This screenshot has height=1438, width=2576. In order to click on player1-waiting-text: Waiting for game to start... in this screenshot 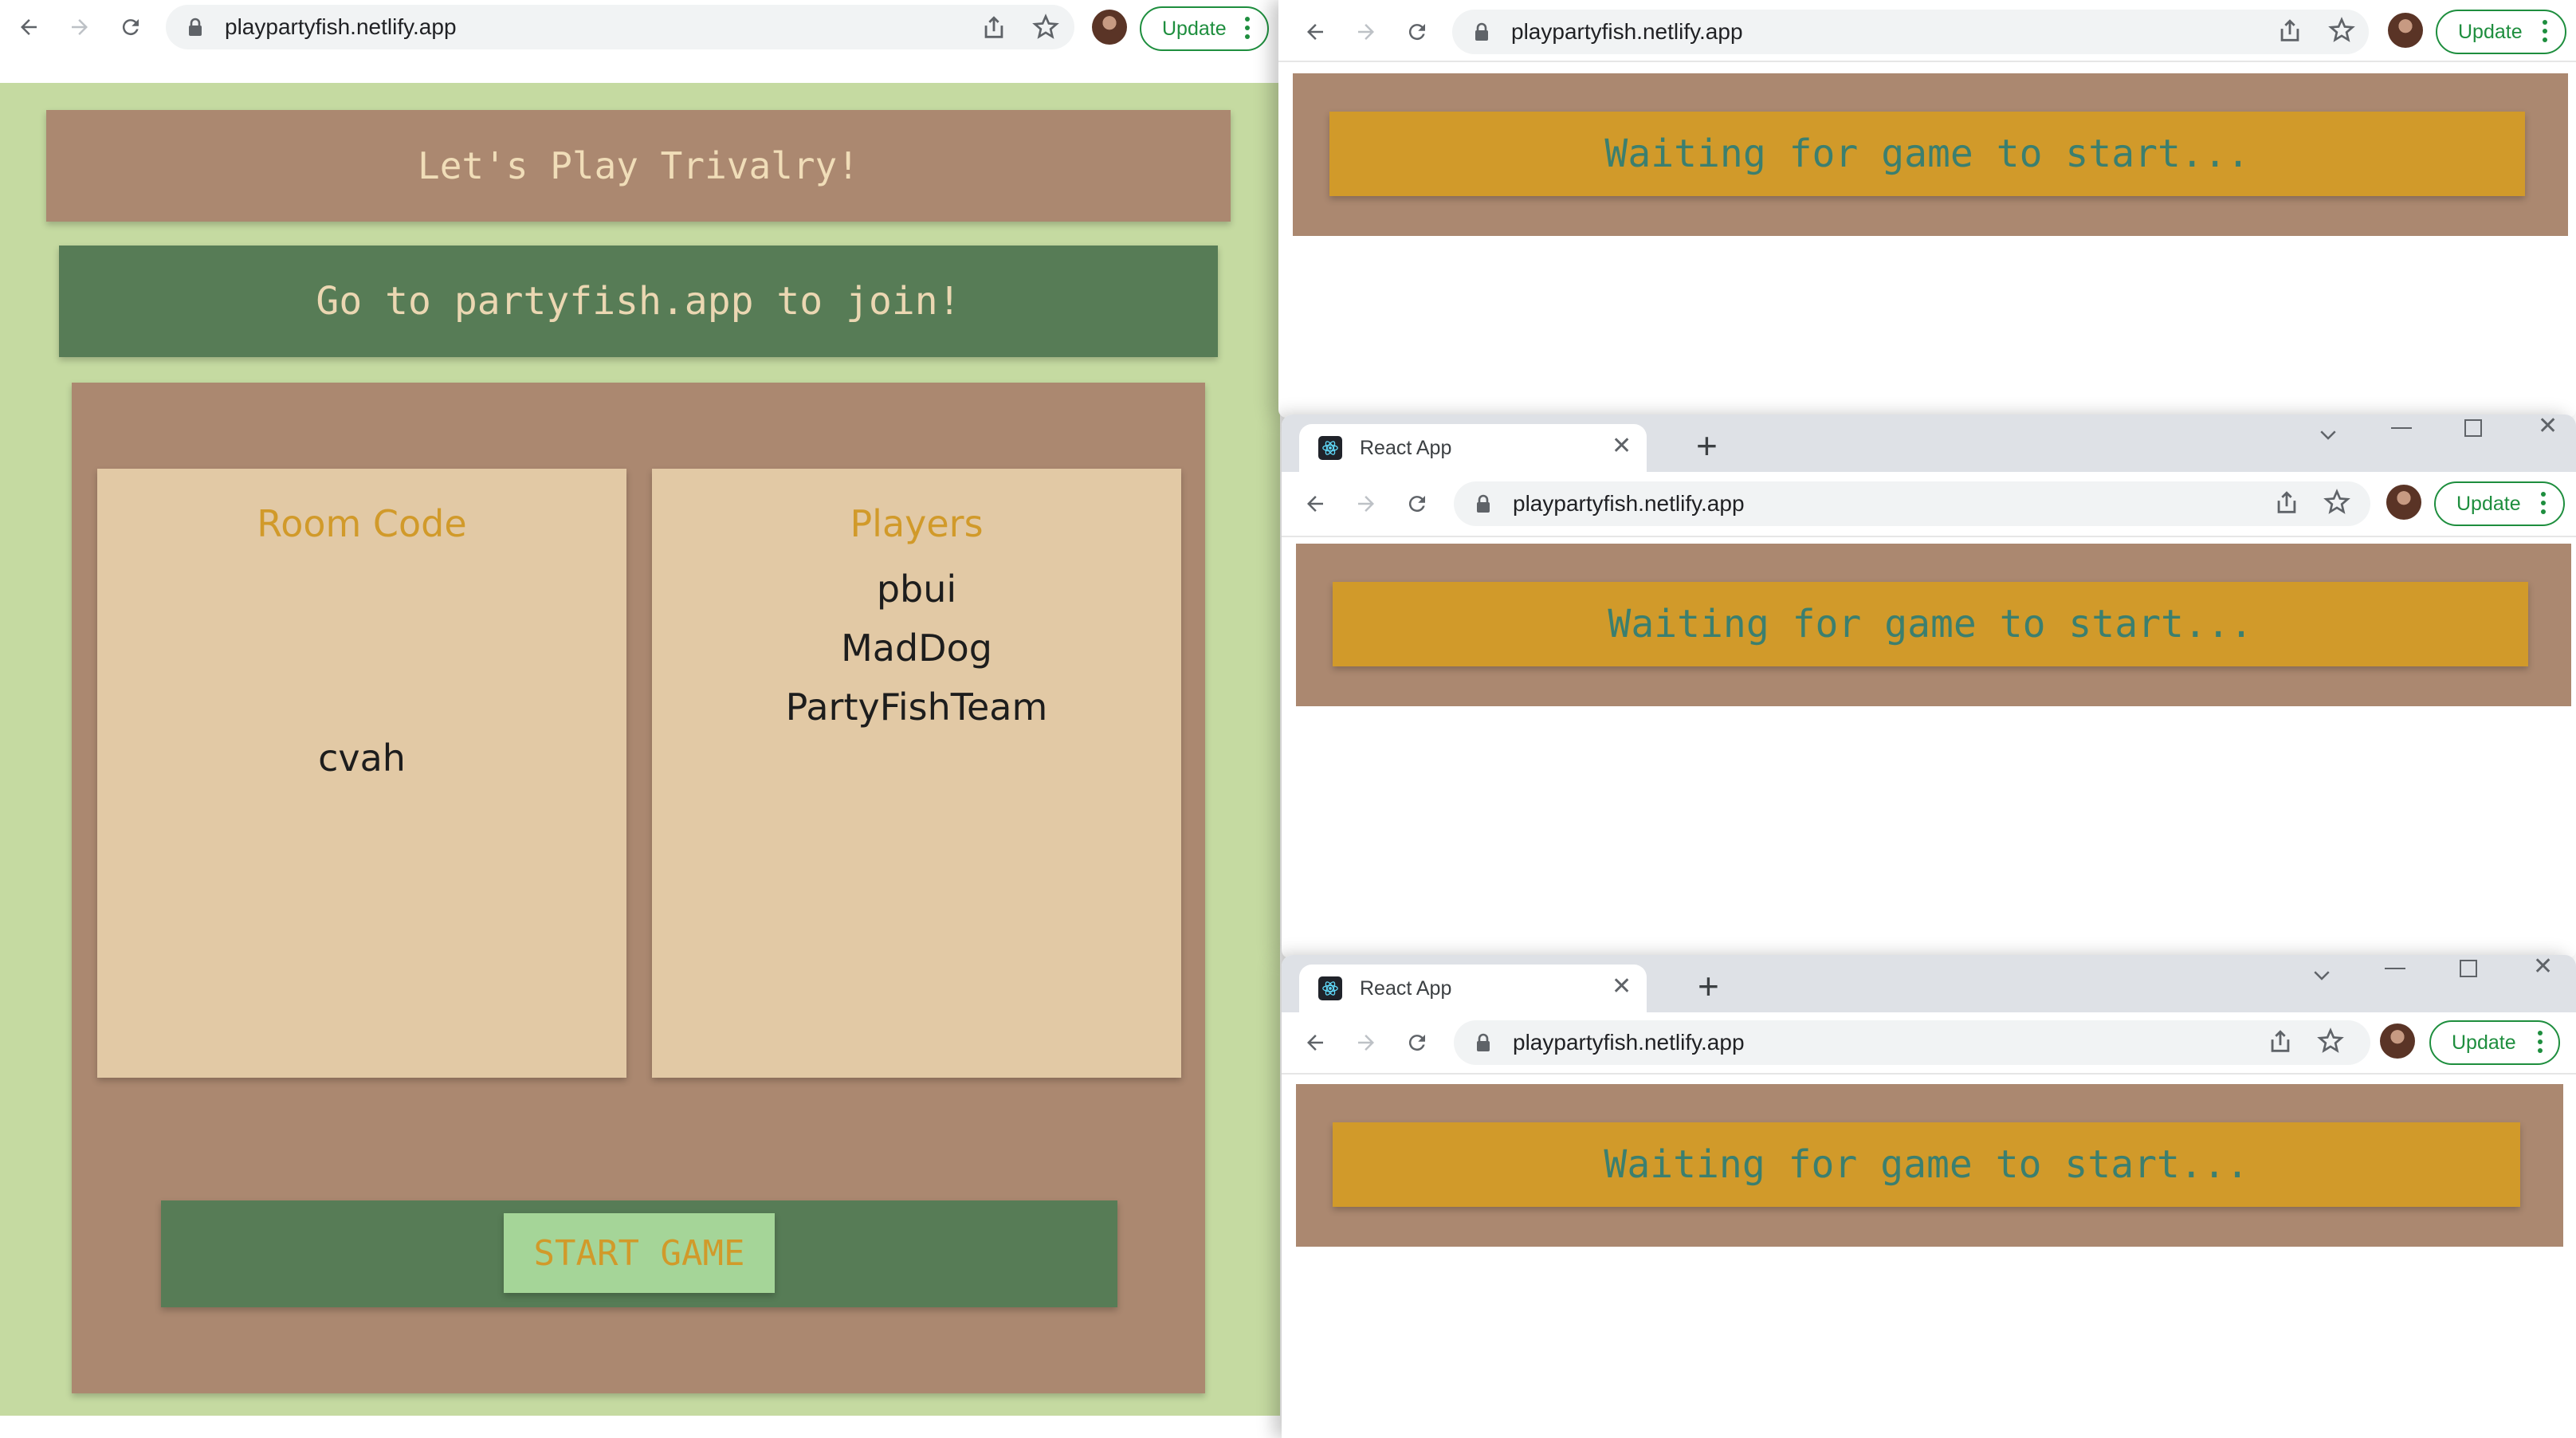, I will do `click(1927, 154)`.